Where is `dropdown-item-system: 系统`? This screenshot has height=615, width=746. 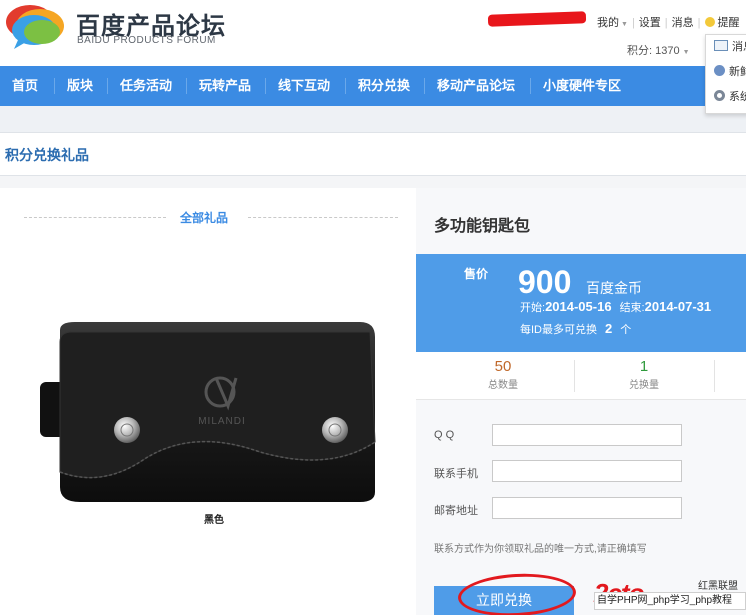
dropdown-item-system: 系统 is located at coordinates (726, 97).